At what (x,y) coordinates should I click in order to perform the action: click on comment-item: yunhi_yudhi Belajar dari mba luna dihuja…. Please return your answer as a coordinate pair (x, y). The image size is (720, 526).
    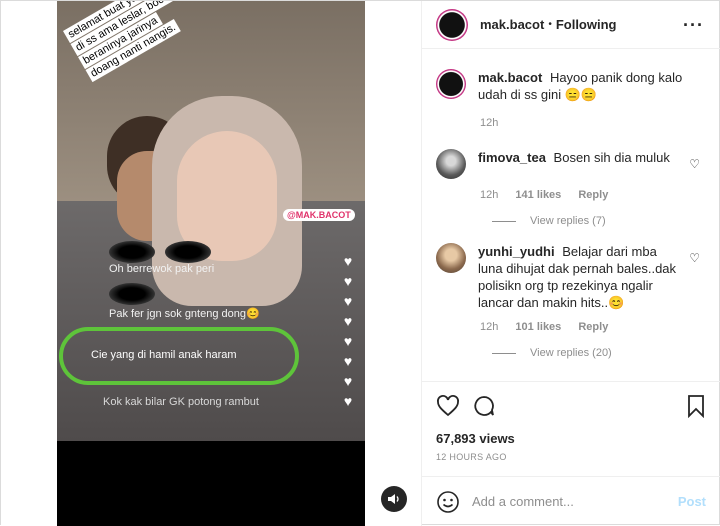
    Looking at the image, I should click on (576, 301).